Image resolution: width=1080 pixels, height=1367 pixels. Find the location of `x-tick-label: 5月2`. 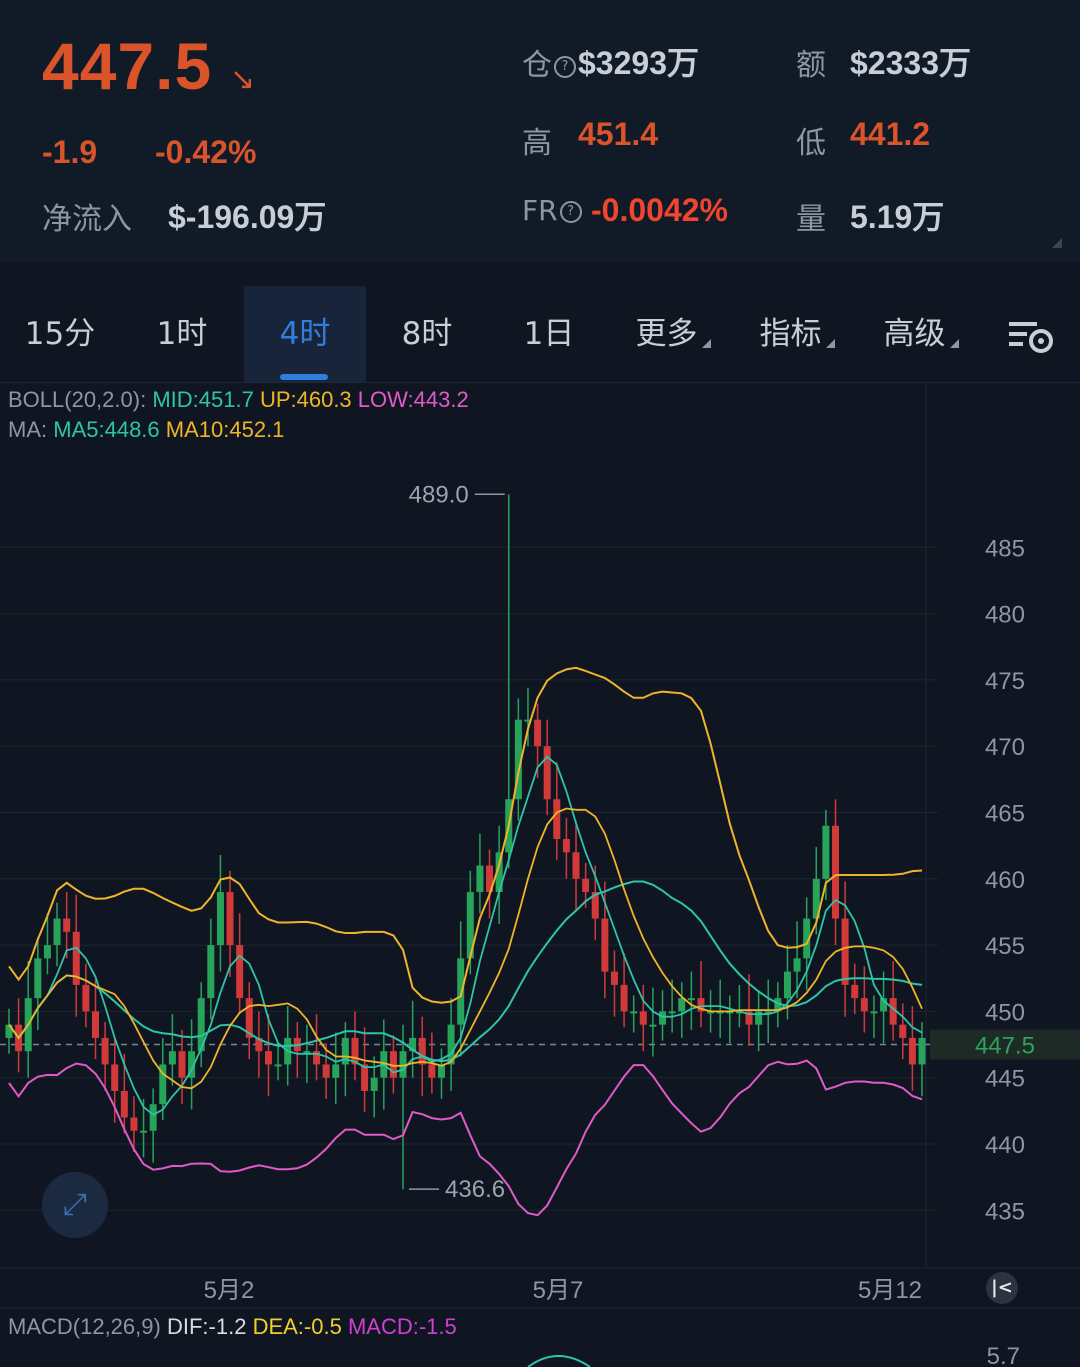

x-tick-label: 5月2 is located at coordinates (229, 1290).